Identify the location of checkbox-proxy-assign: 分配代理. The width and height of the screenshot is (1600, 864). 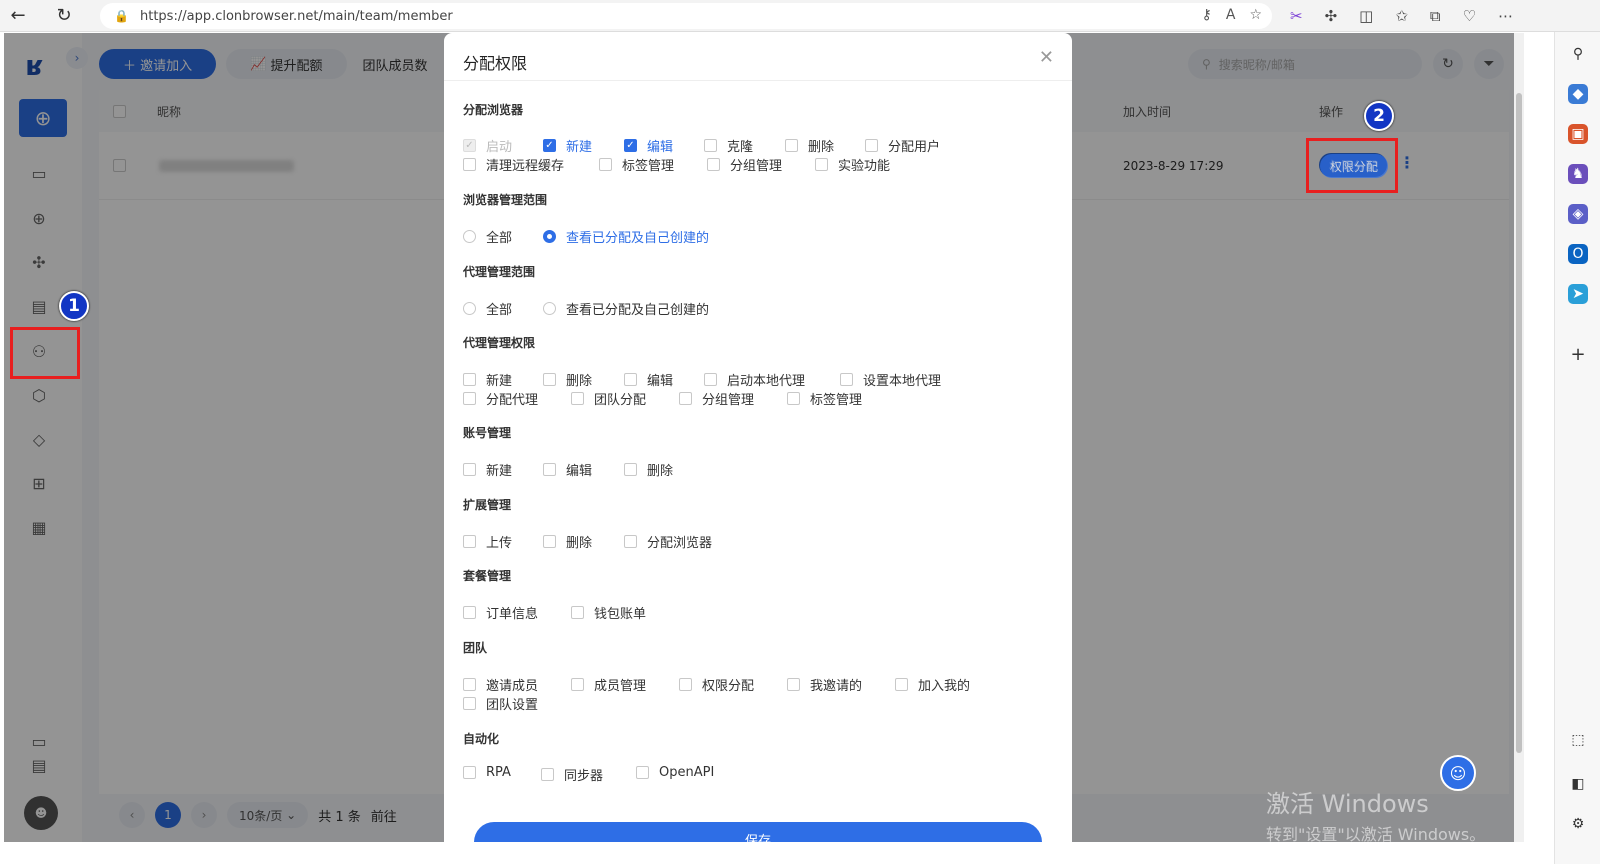
(500, 398).